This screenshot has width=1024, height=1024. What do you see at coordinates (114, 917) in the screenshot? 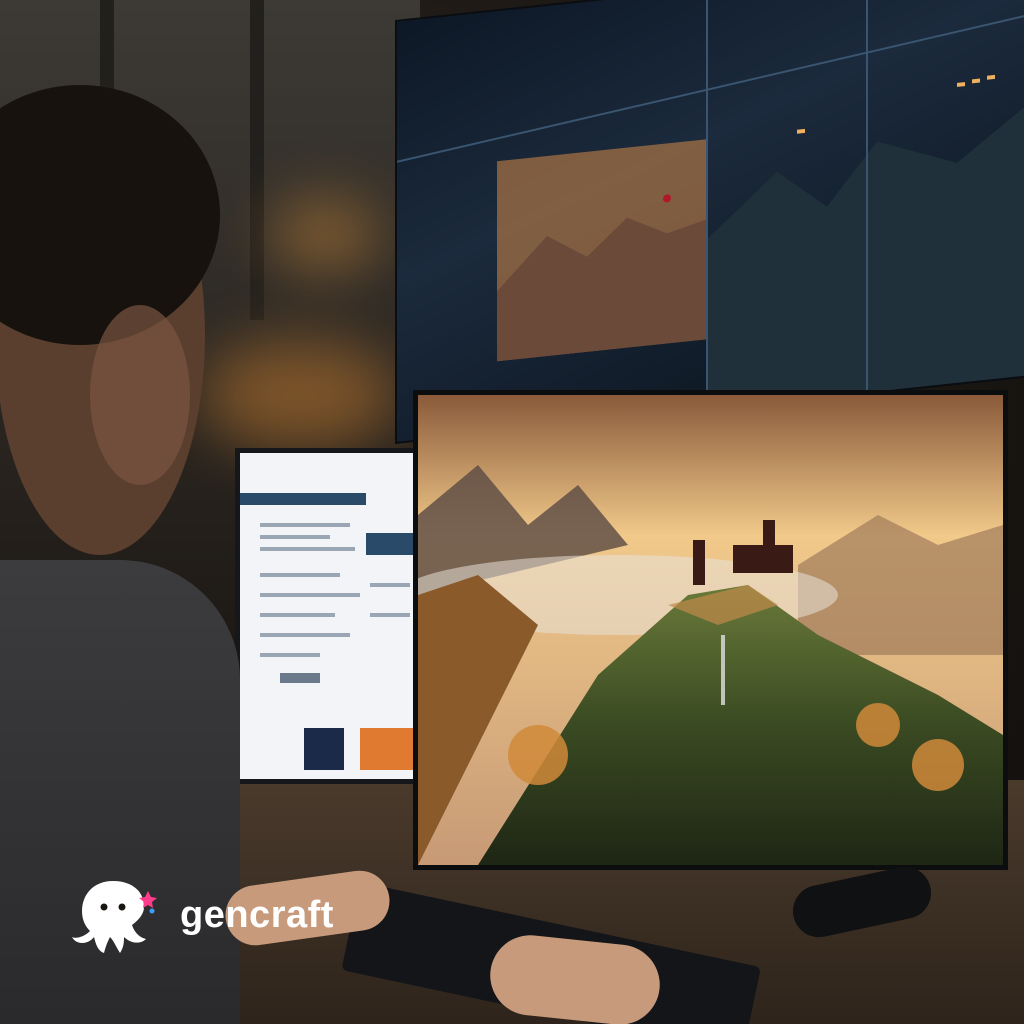
I see `octopus-icon` at bounding box center [114, 917].